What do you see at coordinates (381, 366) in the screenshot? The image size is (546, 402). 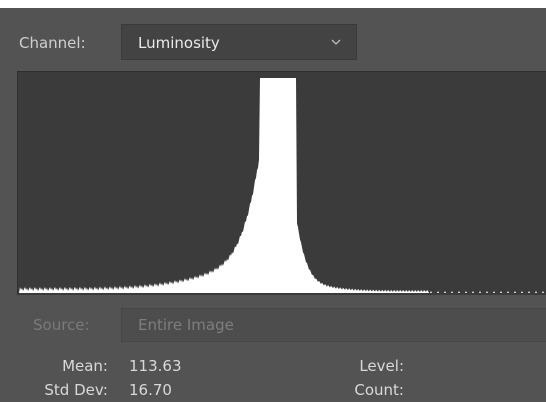 I see `level-label: Level:` at bounding box center [381, 366].